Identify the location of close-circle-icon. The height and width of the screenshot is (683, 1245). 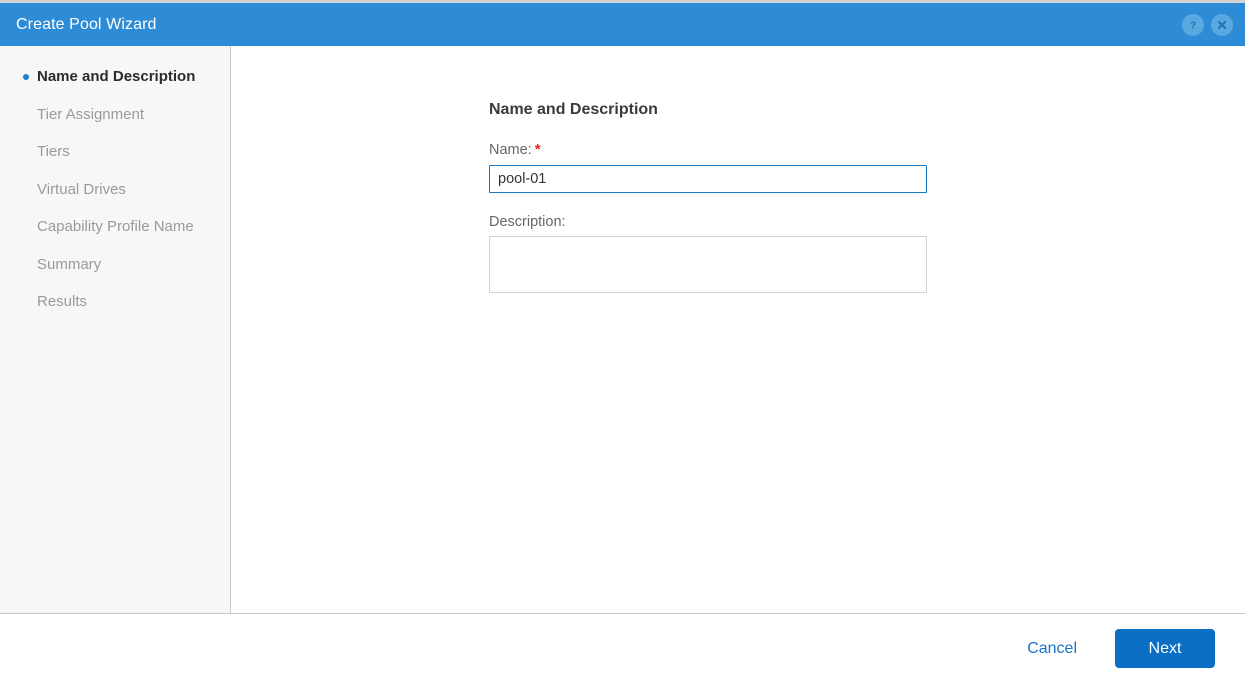
(1222, 24).